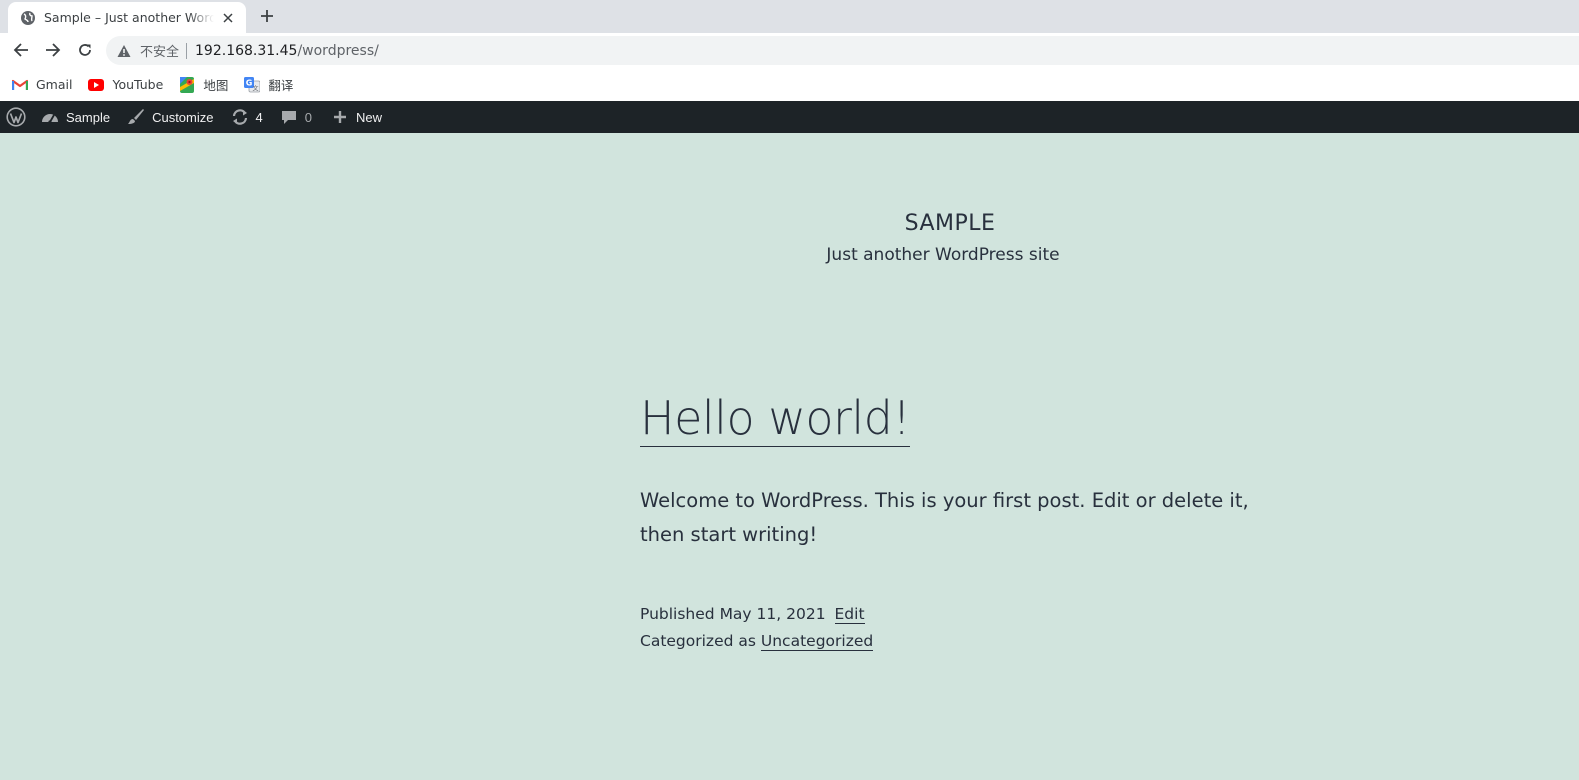 Image resolution: width=1579 pixels, height=780 pixels. Describe the element at coordinates (50, 117) in the screenshot. I see `dashboard-icon` at that location.